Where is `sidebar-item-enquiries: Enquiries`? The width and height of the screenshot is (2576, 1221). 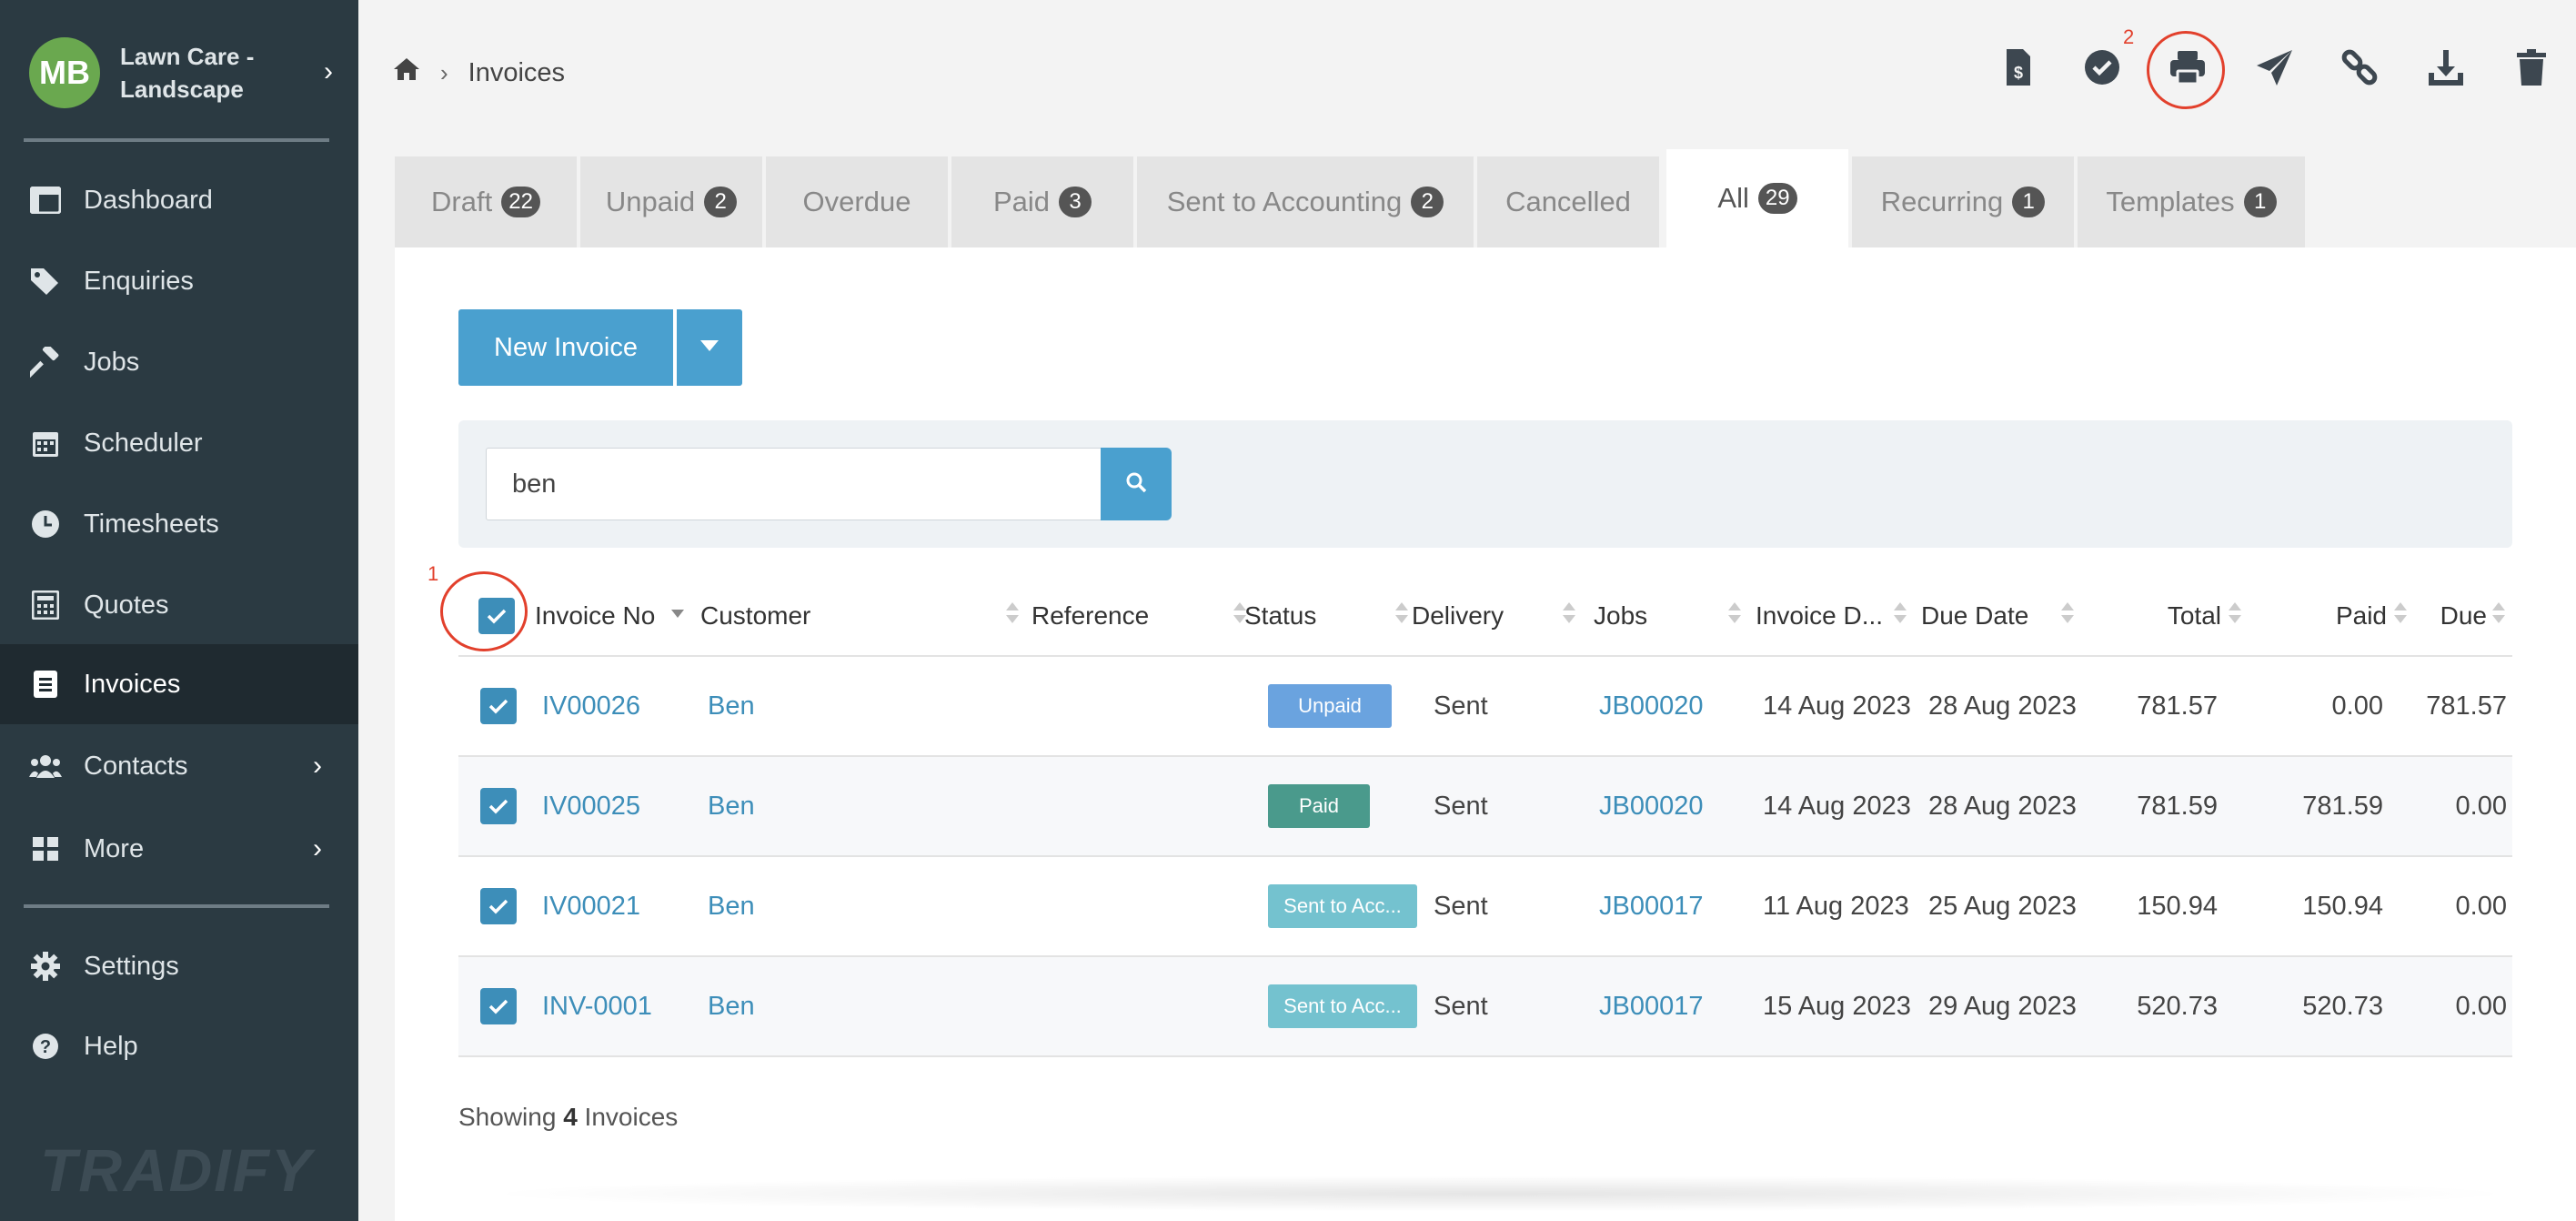 sidebar-item-enquiries: Enquiries is located at coordinates (179, 281).